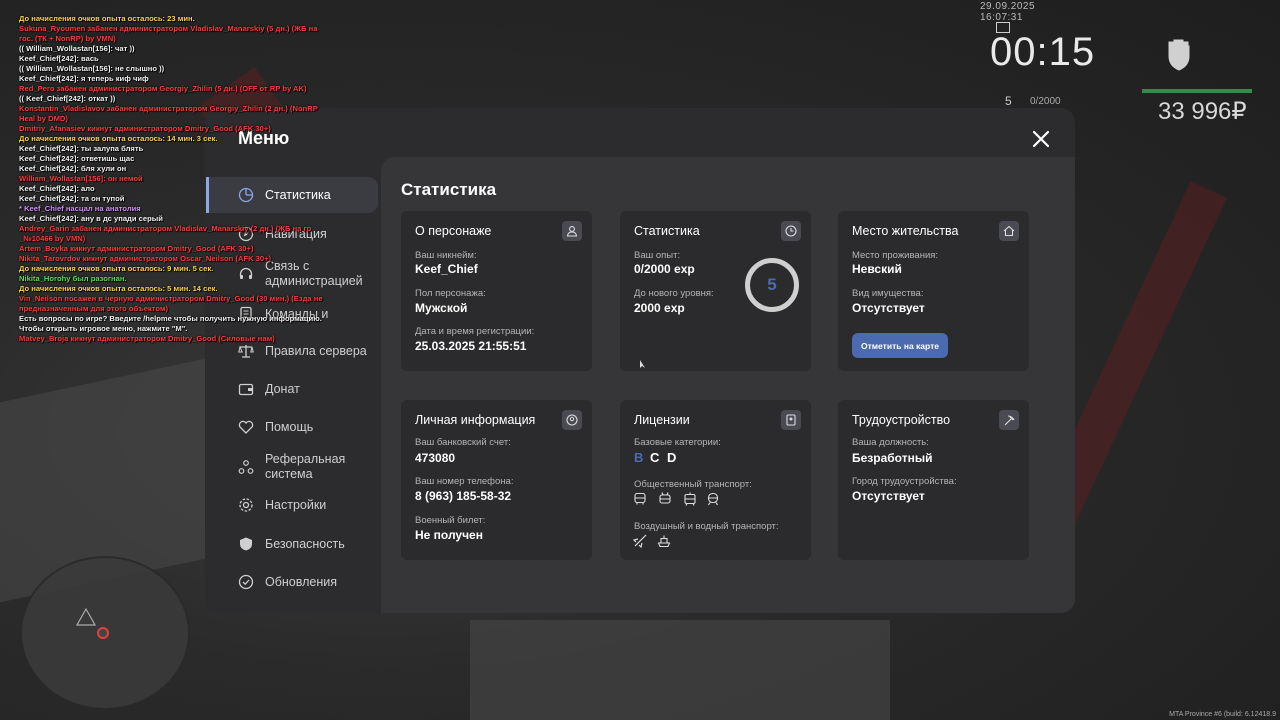 The image size is (1280, 720). Describe the element at coordinates (791, 420) in the screenshot. I see `id-card-icon` at that location.